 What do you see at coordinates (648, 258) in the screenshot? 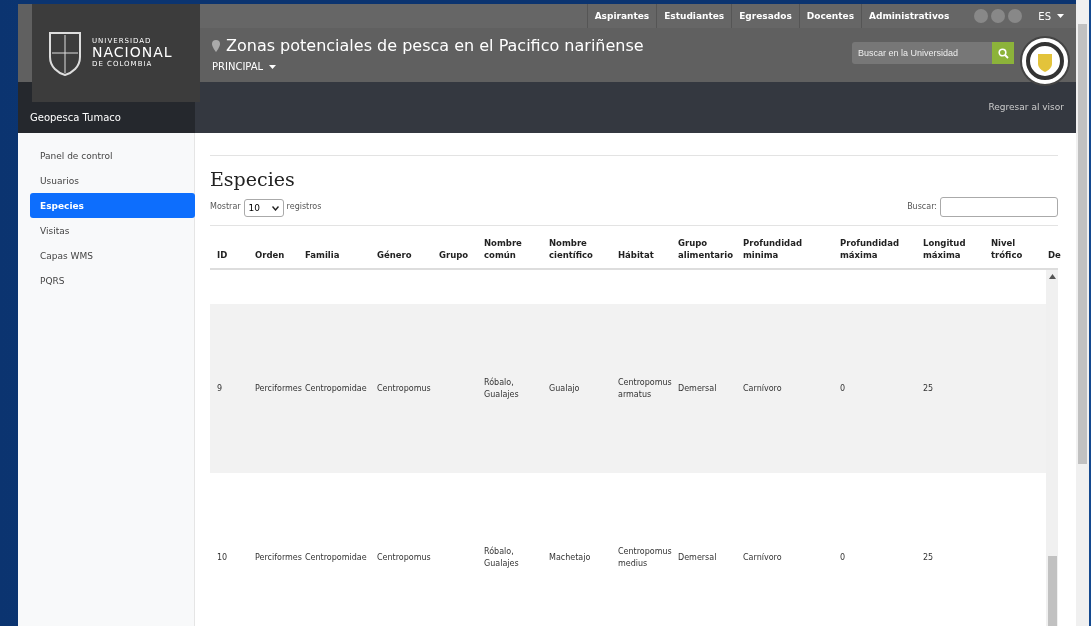
I see `column-header: Hábitat` at bounding box center [648, 258].